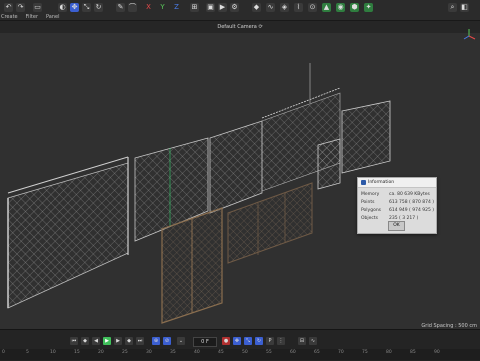 The image size is (480, 361). Describe the element at coordinates (98, 7) in the screenshot. I see `rotate-icon: ↻` at that location.